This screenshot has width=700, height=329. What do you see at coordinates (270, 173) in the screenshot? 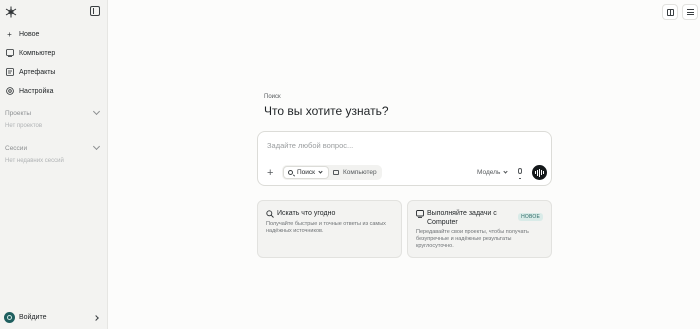
I see `add-attachment-icon: +` at bounding box center [270, 173].